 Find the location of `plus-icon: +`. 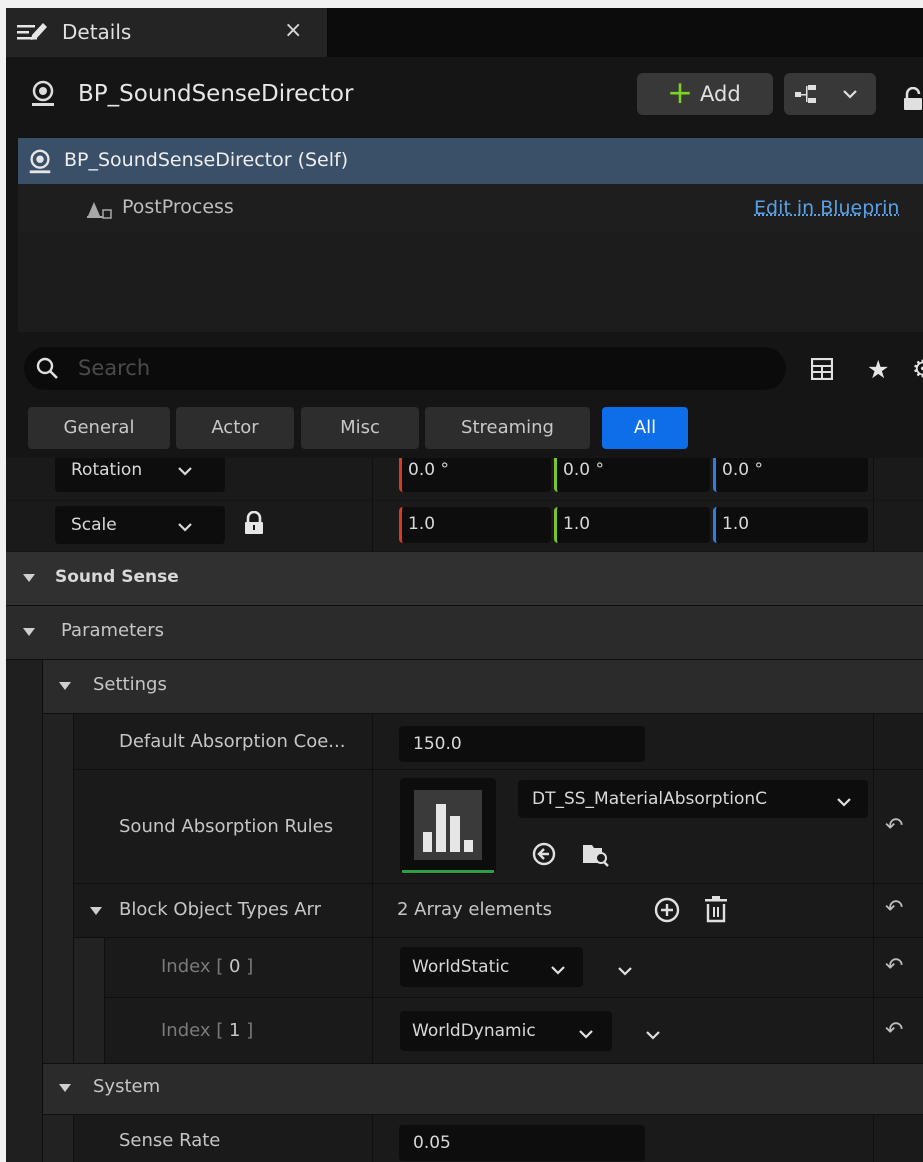

plus-icon: + is located at coordinates (680, 93).